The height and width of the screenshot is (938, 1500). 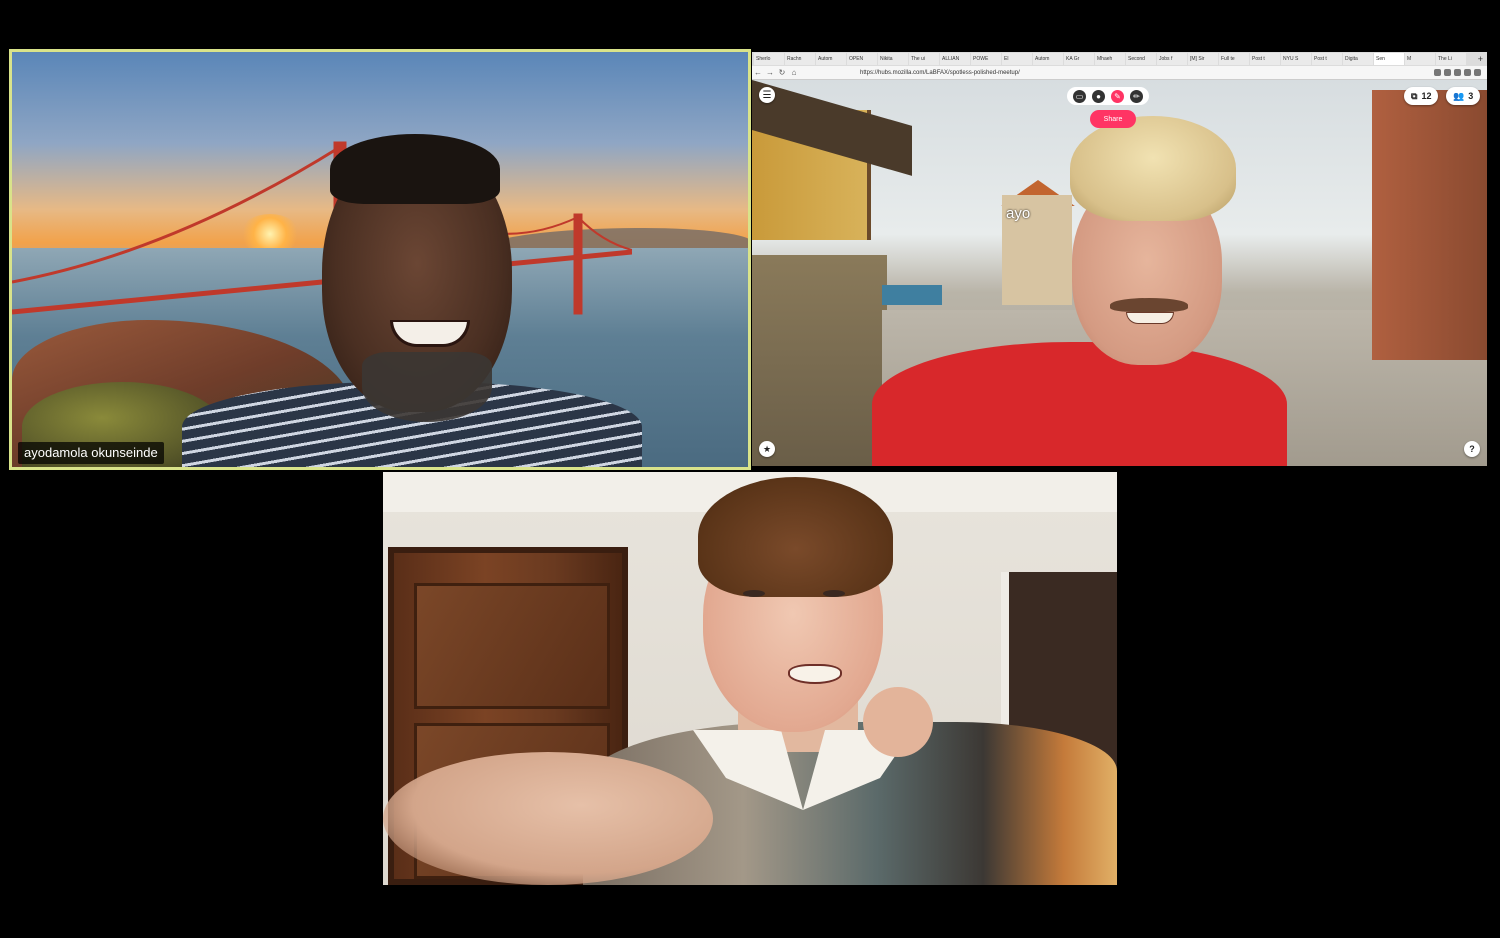 I want to click on scene-wall-left, so click(x=819, y=360).